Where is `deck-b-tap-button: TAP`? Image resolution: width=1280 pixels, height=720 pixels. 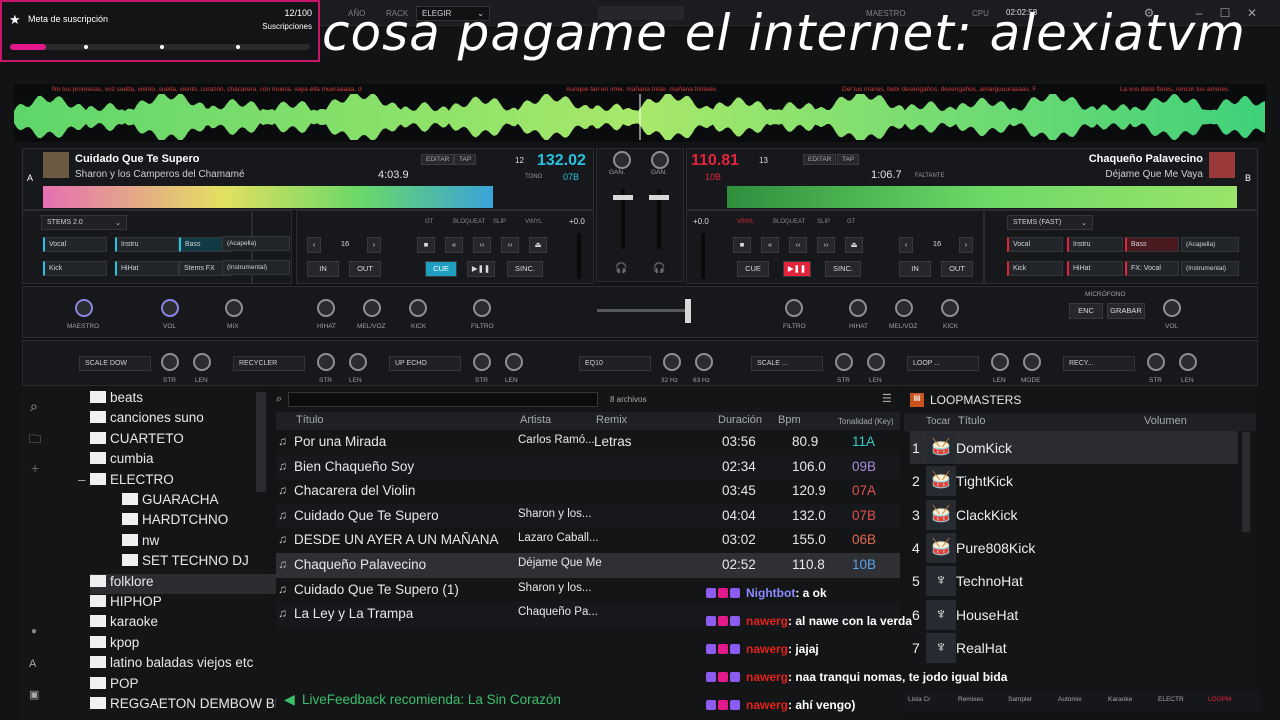
deck-b-tap-button: TAP is located at coordinates (848, 159).